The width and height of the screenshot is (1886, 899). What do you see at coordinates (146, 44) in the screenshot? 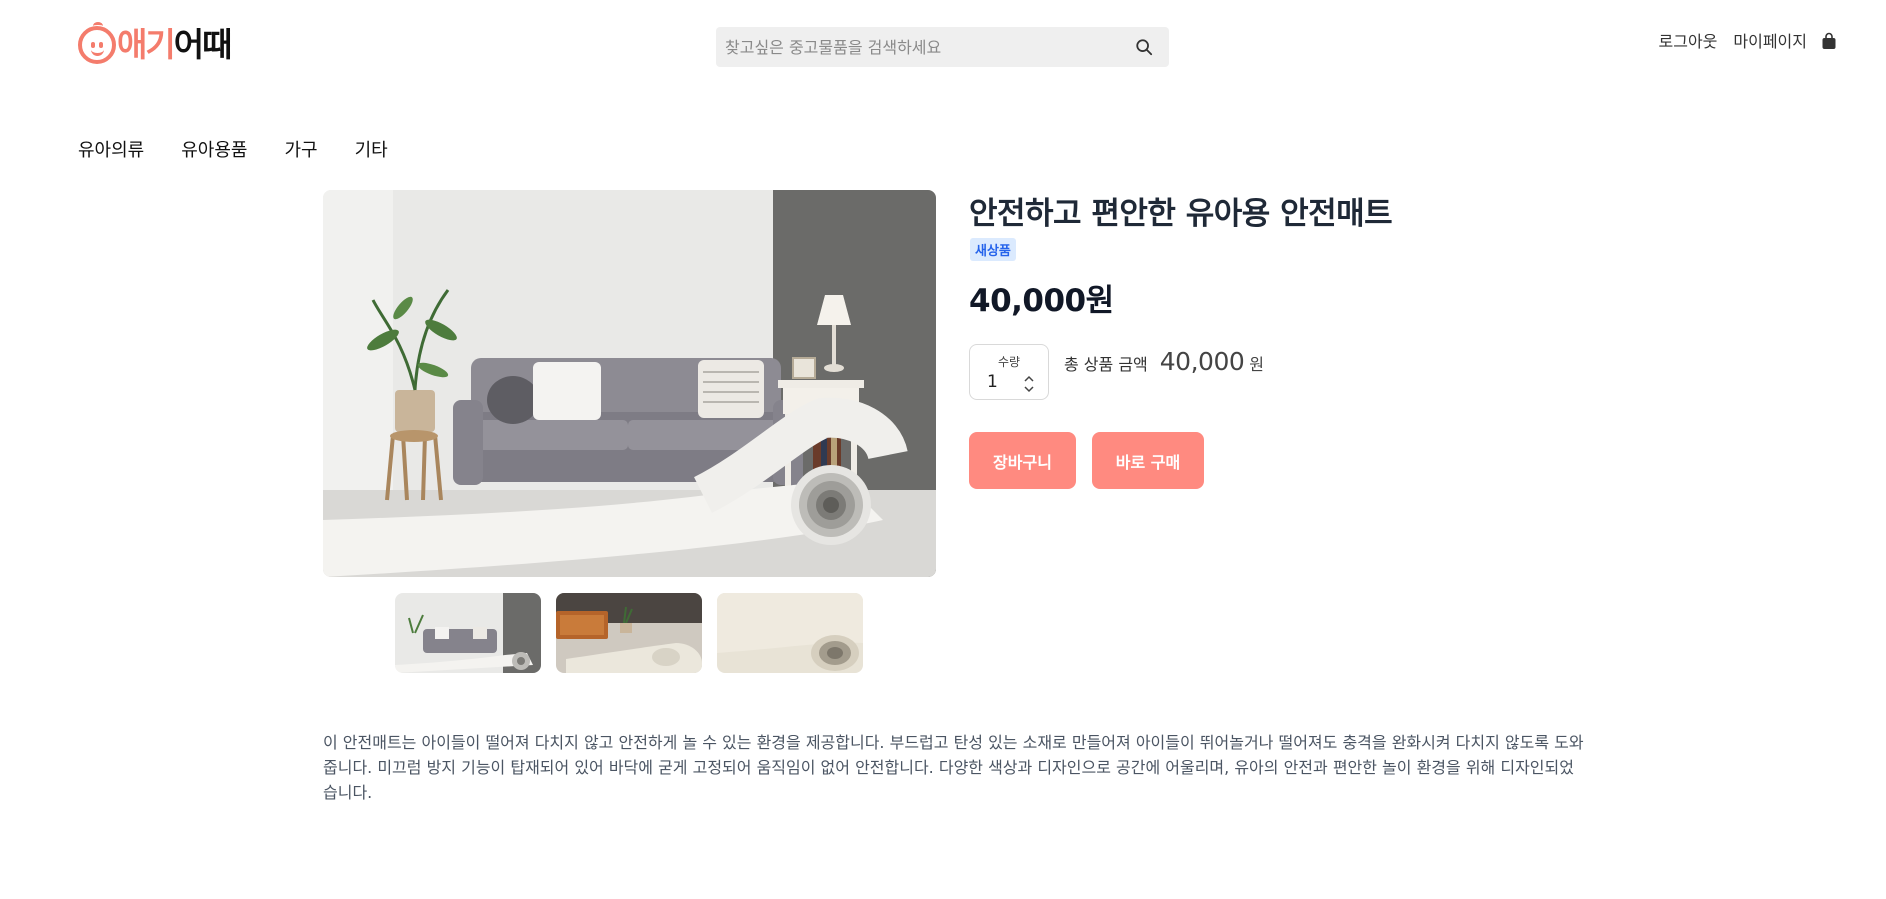
I see `logo-text-part1: 애기` at bounding box center [146, 44].